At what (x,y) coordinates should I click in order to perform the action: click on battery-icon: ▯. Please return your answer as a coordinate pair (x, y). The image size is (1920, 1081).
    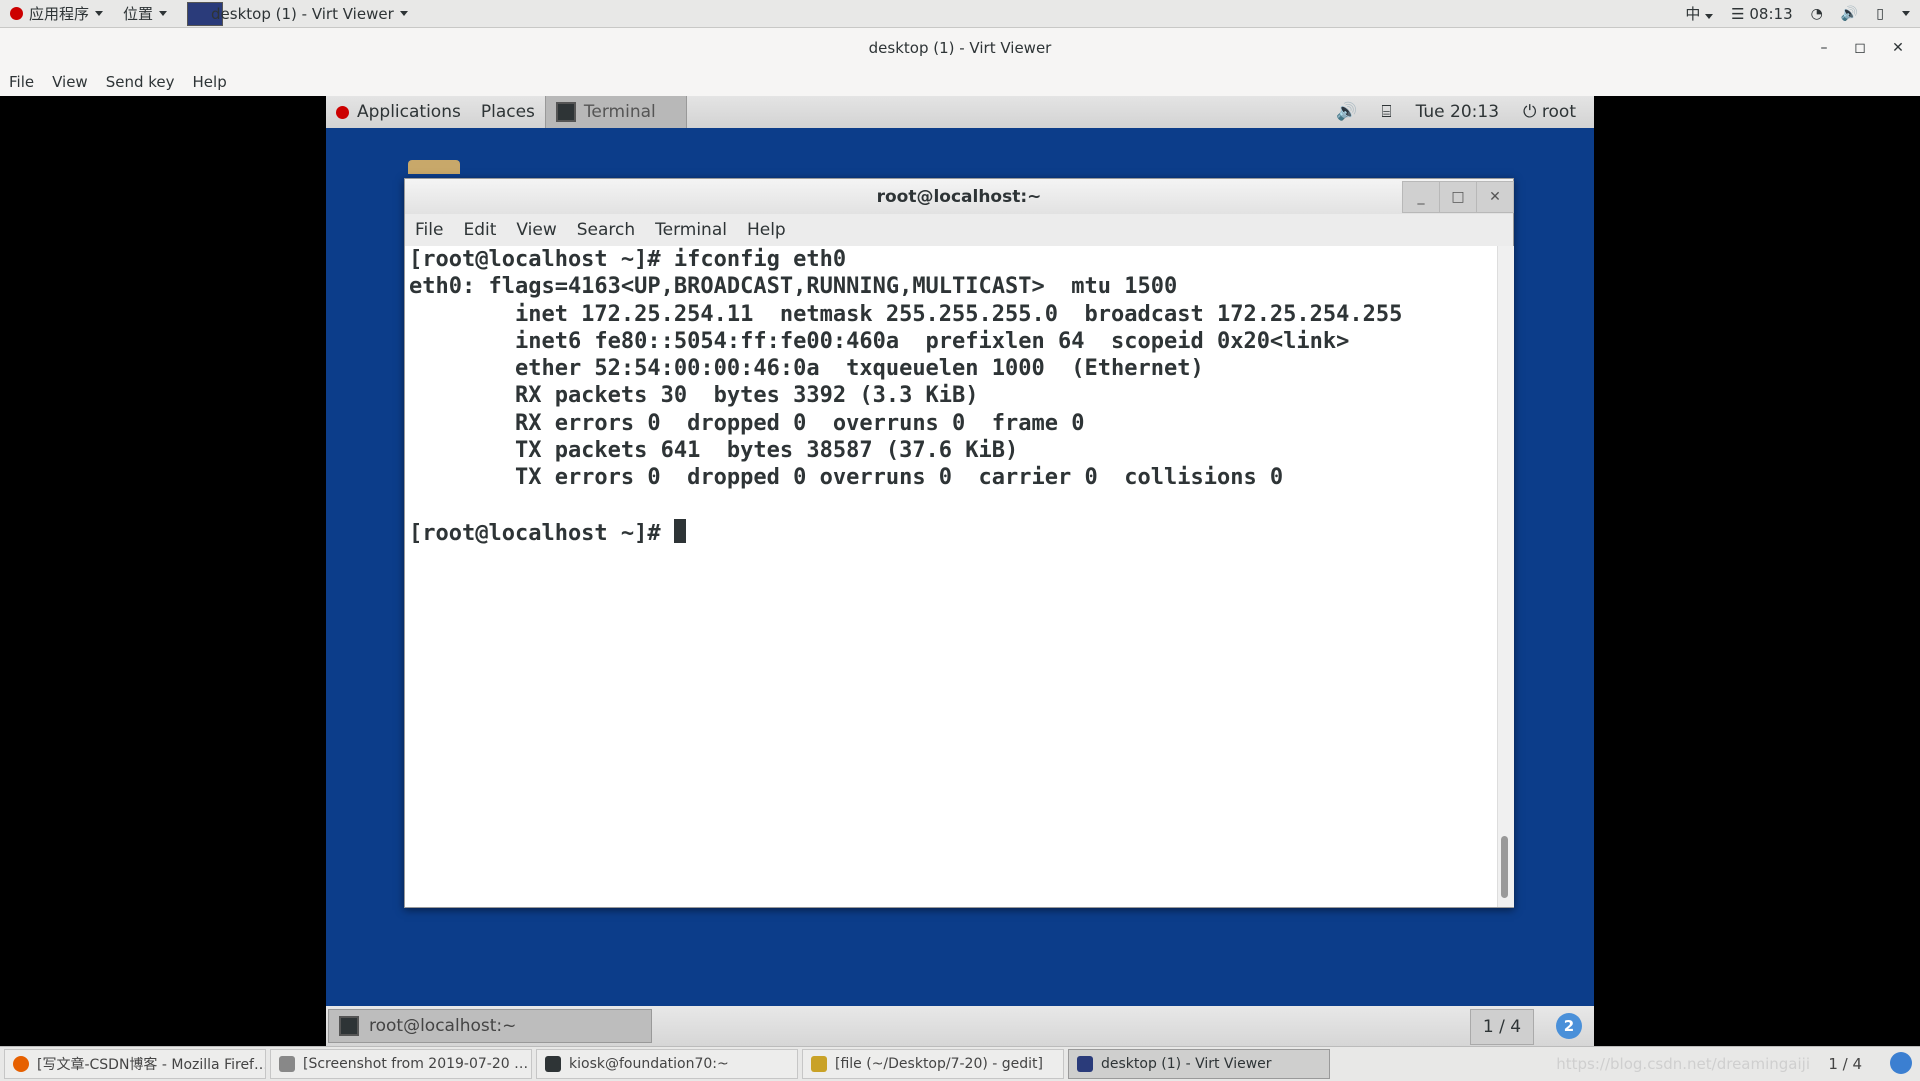
    Looking at the image, I should click on (1880, 14).